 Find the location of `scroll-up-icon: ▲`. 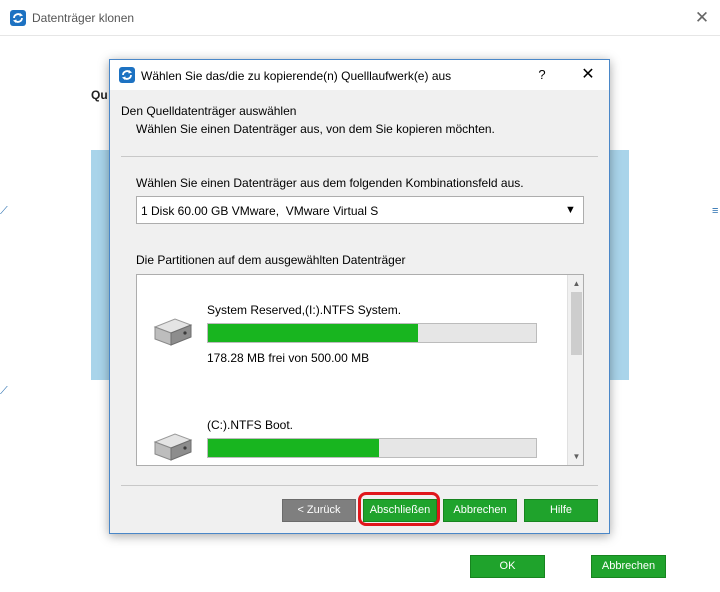

scroll-up-icon: ▲ is located at coordinates (575, 283).